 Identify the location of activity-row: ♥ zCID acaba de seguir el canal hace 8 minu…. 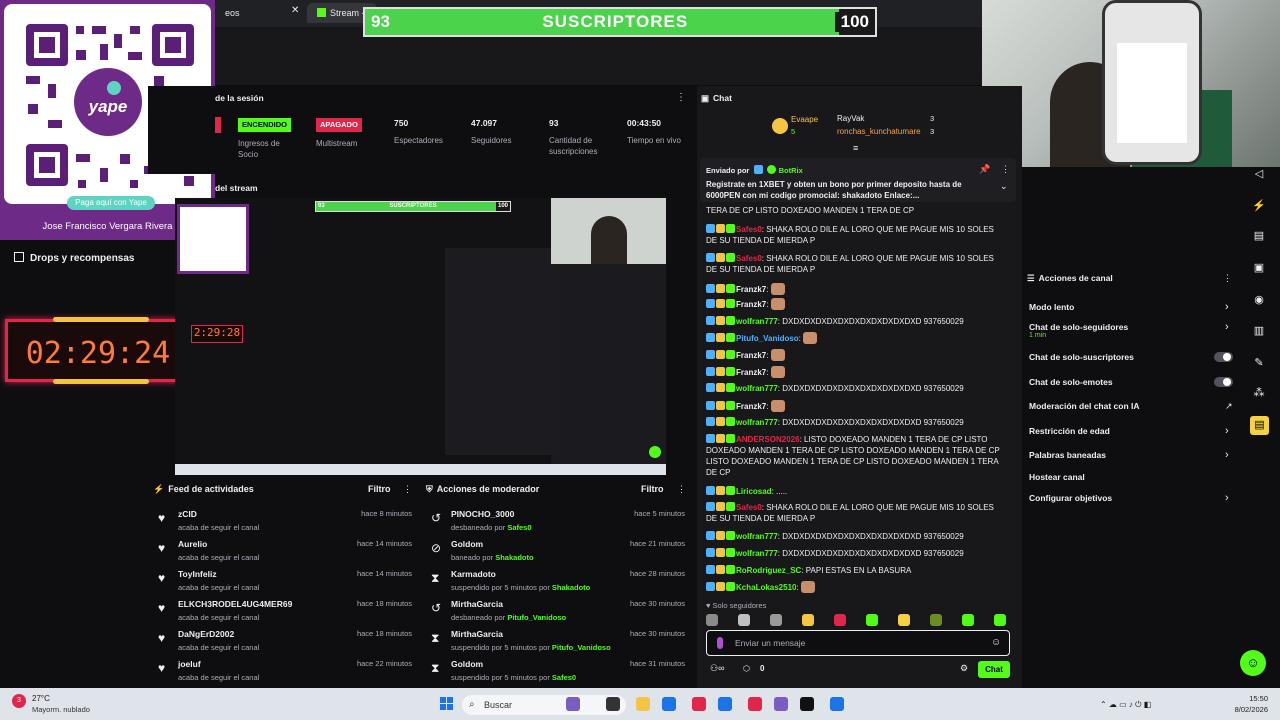
(281, 524).